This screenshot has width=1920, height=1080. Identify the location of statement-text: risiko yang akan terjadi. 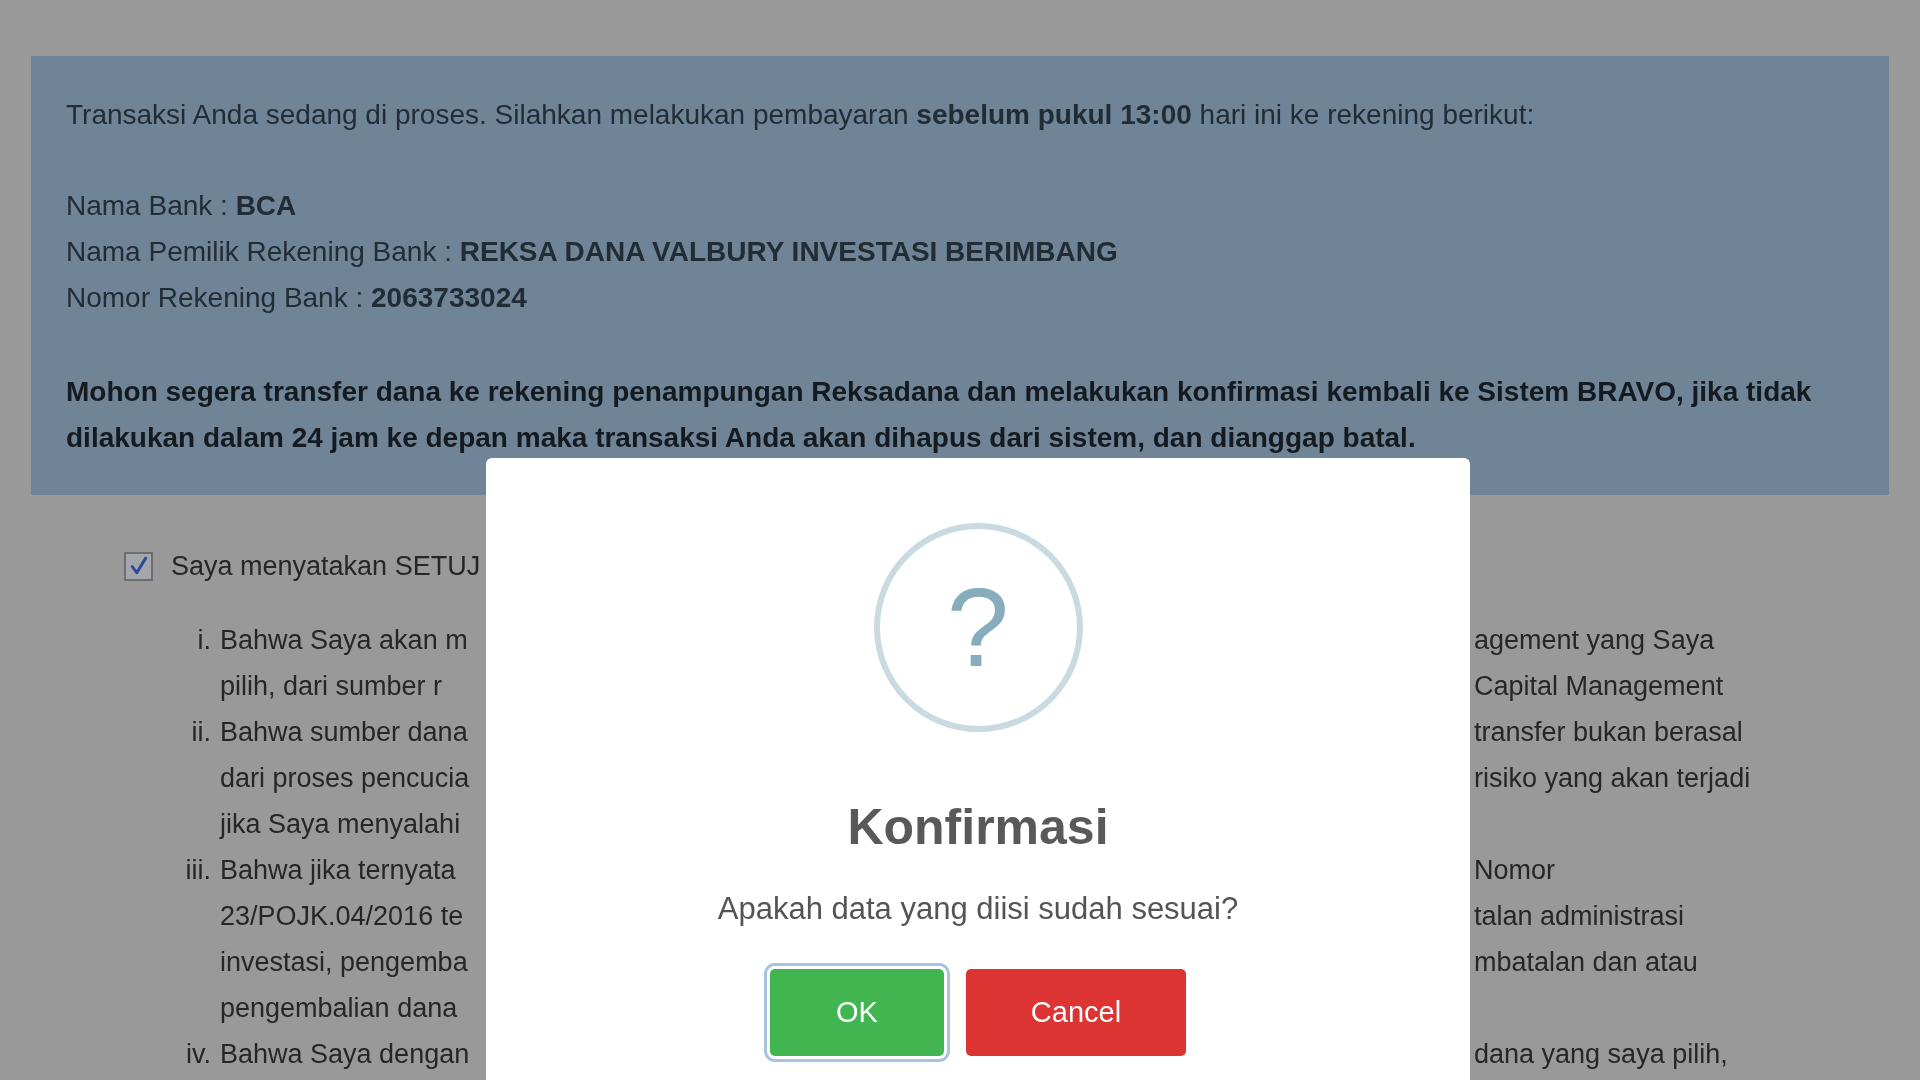
(1612, 777).